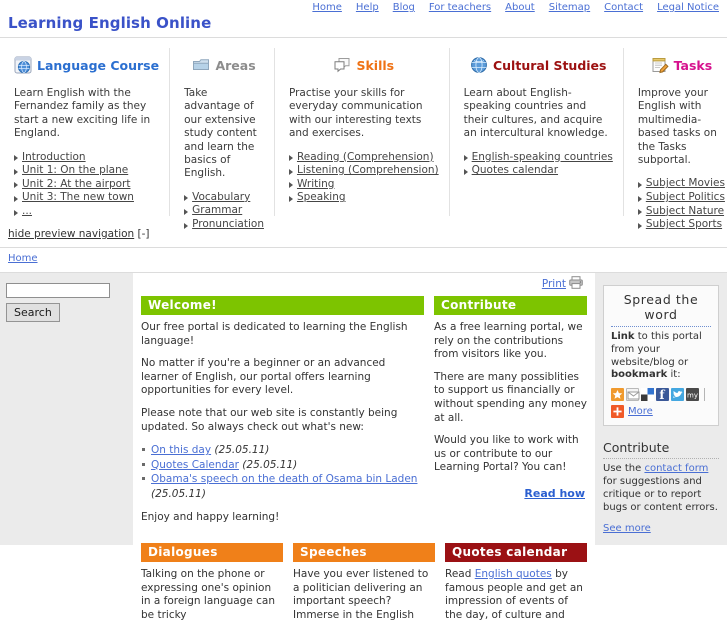 This screenshot has width=727, height=632. I want to click on print-label: Print, so click(553, 284).